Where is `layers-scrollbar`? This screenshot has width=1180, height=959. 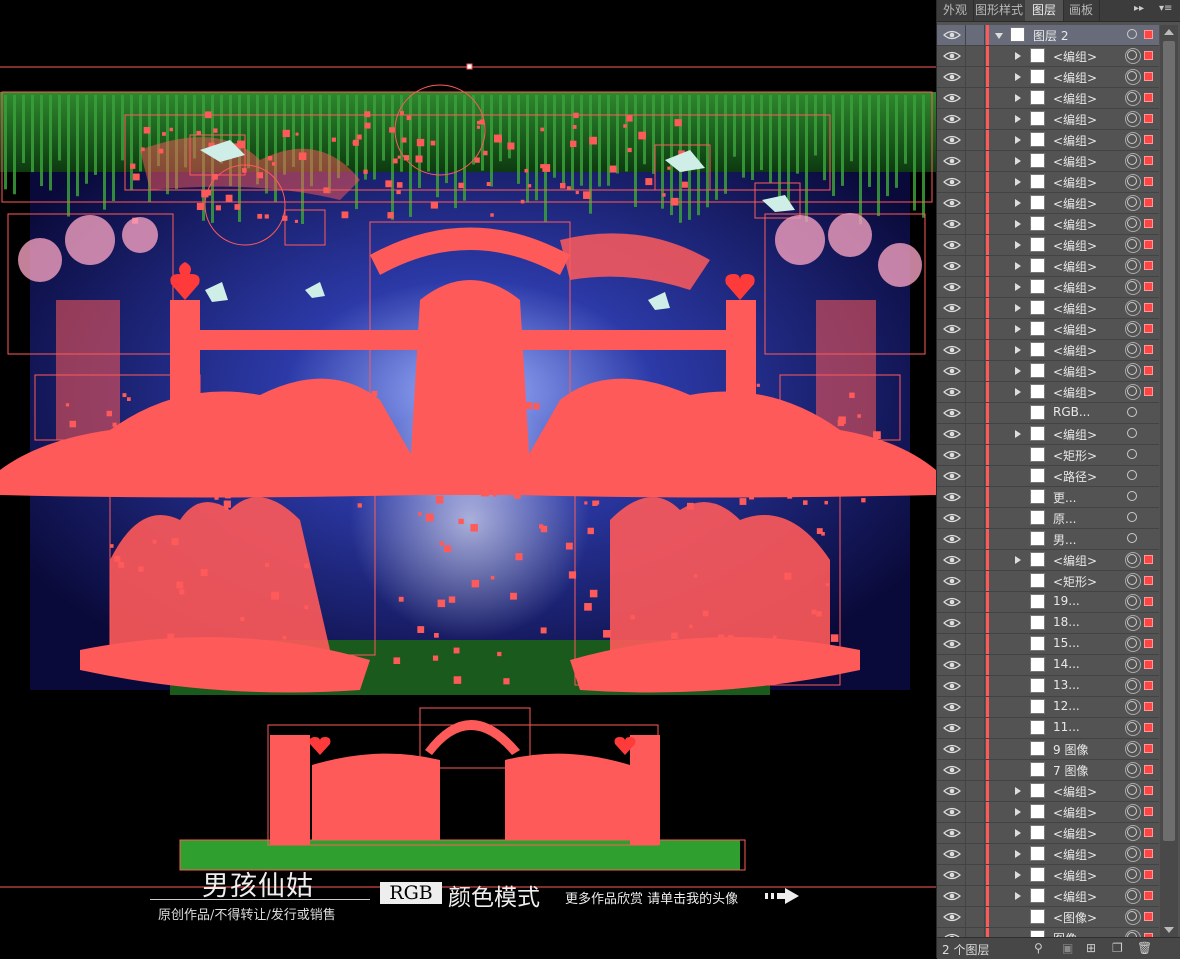
layers-scrollbar is located at coordinates (1169, 481).